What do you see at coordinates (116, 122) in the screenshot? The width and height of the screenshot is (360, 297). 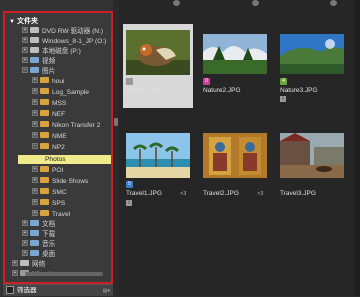 I see `splitter-grip-icon` at bounding box center [116, 122].